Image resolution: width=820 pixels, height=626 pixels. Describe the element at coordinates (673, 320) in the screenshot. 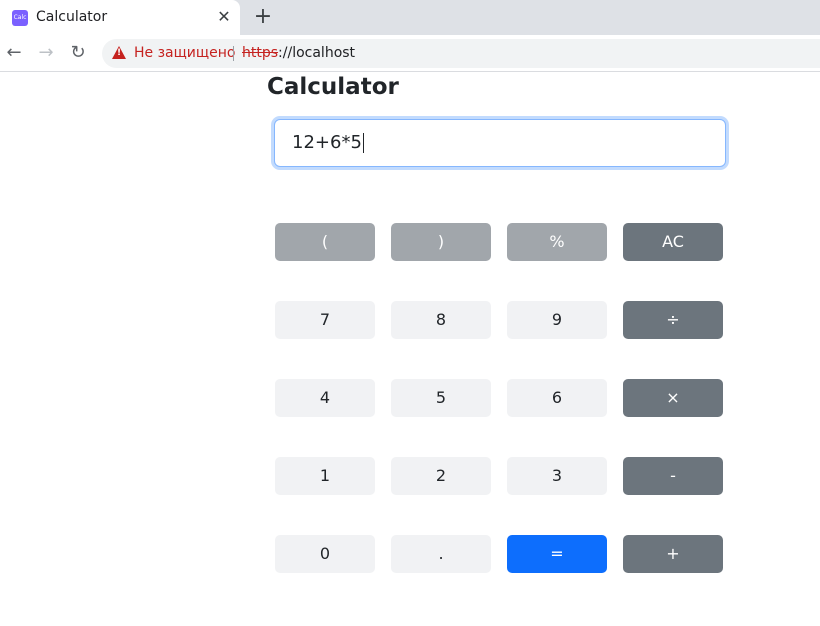

I see `divide-button: ÷` at that location.